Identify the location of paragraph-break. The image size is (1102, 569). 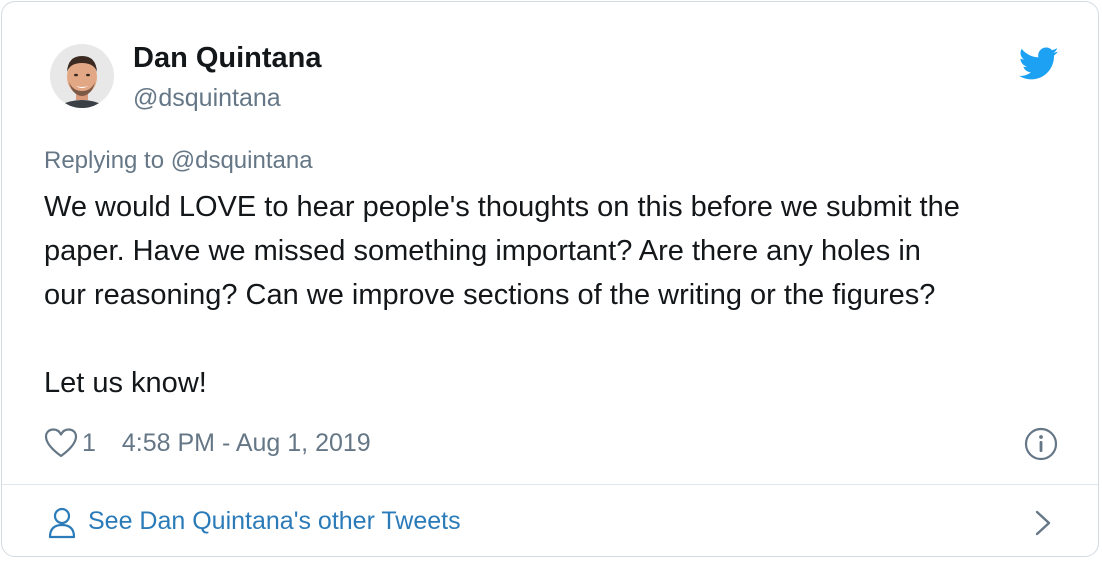
(556, 339).